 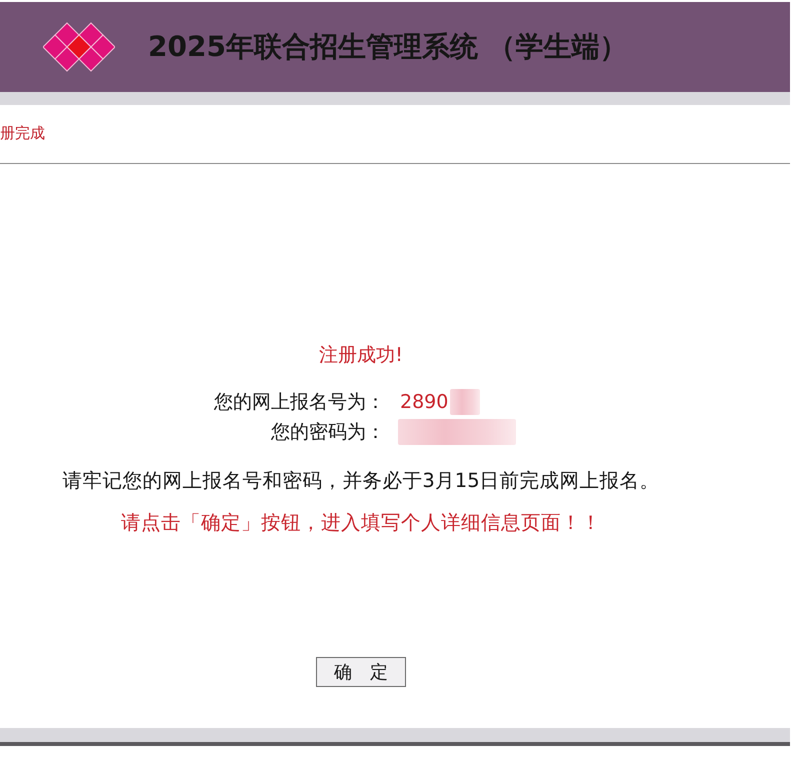 I want to click on field-label: 您的网上报名号为：, so click(x=299, y=402).